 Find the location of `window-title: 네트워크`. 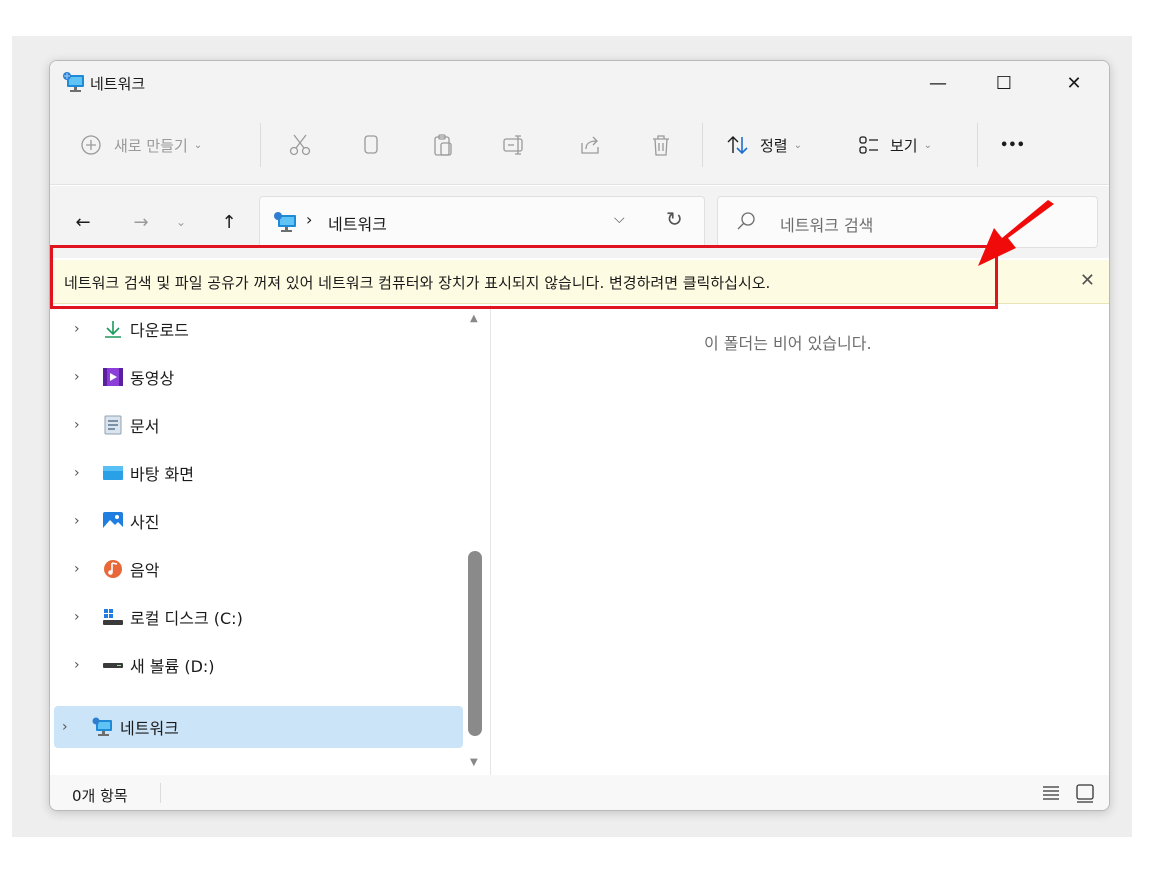

window-title: 네트워크 is located at coordinates (118, 84).